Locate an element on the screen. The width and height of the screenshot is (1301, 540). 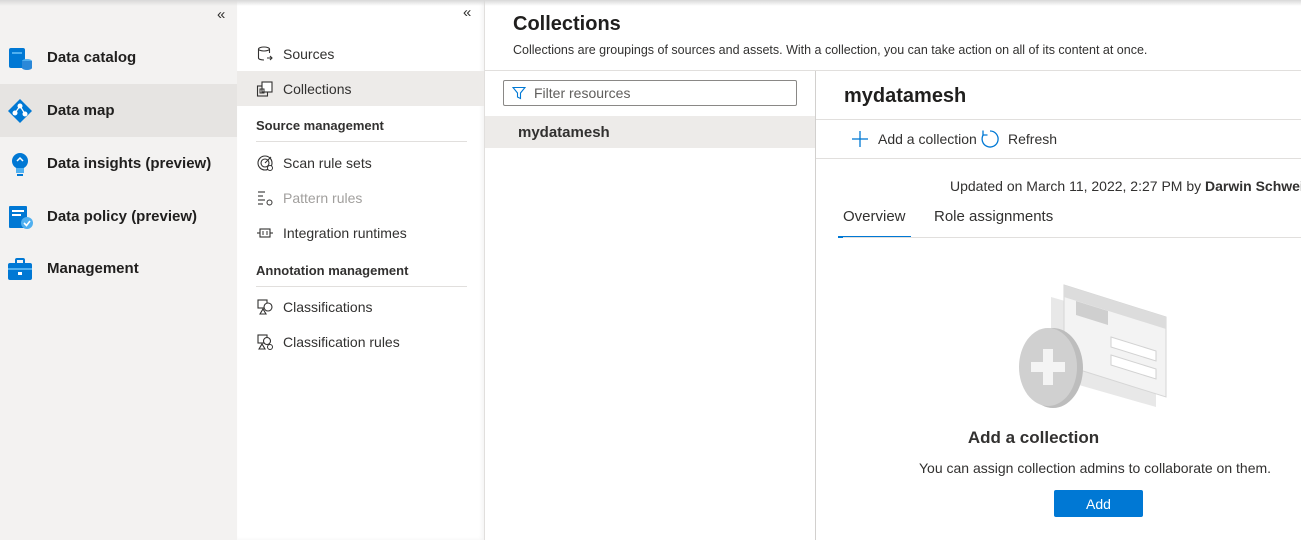
updated-text: Updated on March 11, 2022, 2:27 PM by is located at coordinates (1076, 186).